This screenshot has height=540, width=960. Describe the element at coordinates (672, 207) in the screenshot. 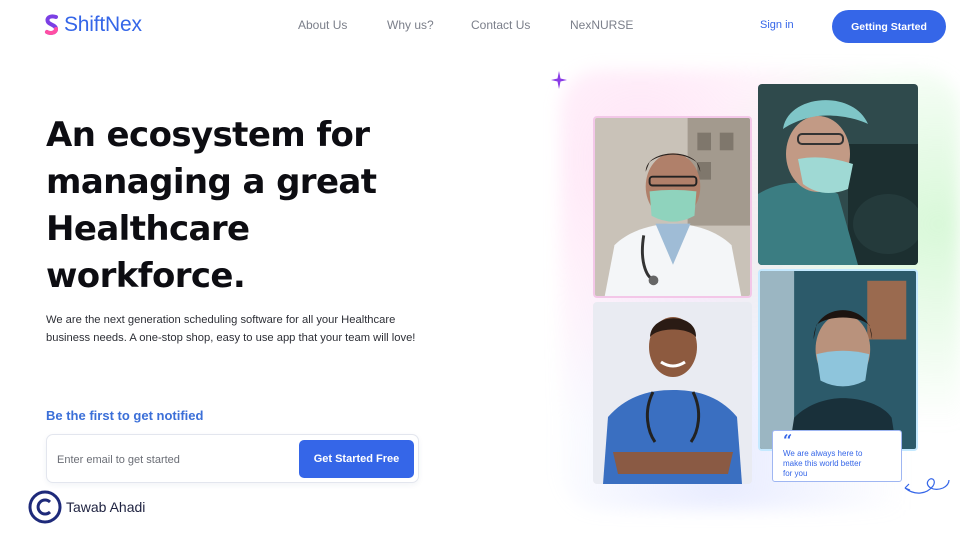

I see `doctor-photo` at that location.